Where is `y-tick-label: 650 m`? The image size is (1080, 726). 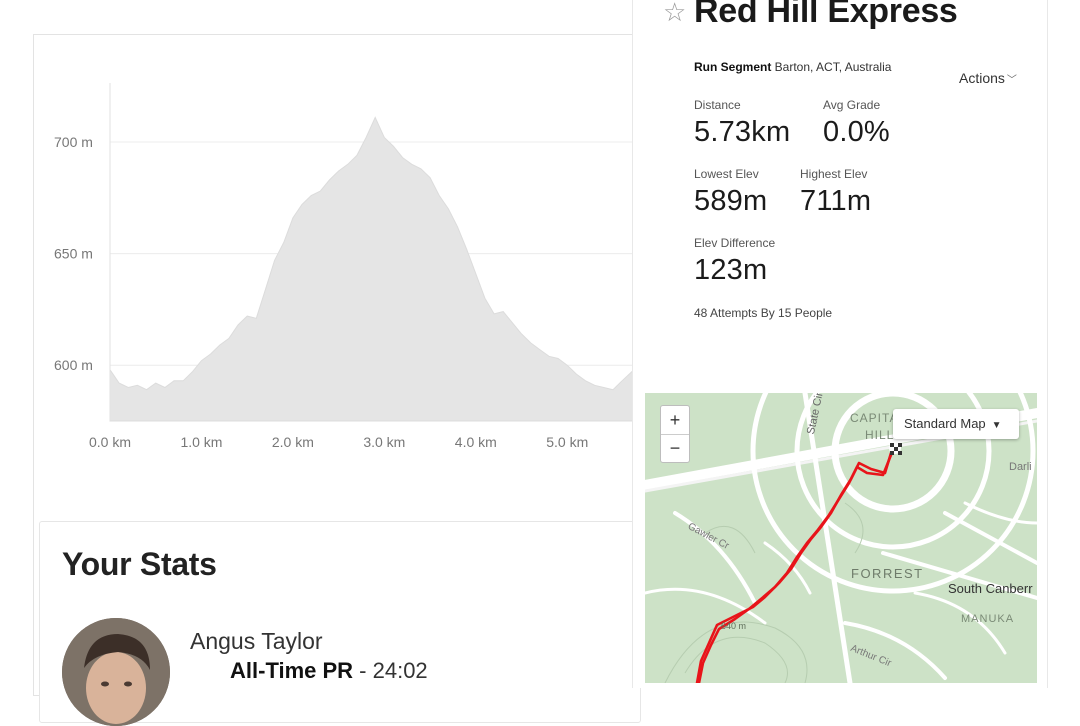
y-tick-label: 650 m is located at coordinates (73, 254).